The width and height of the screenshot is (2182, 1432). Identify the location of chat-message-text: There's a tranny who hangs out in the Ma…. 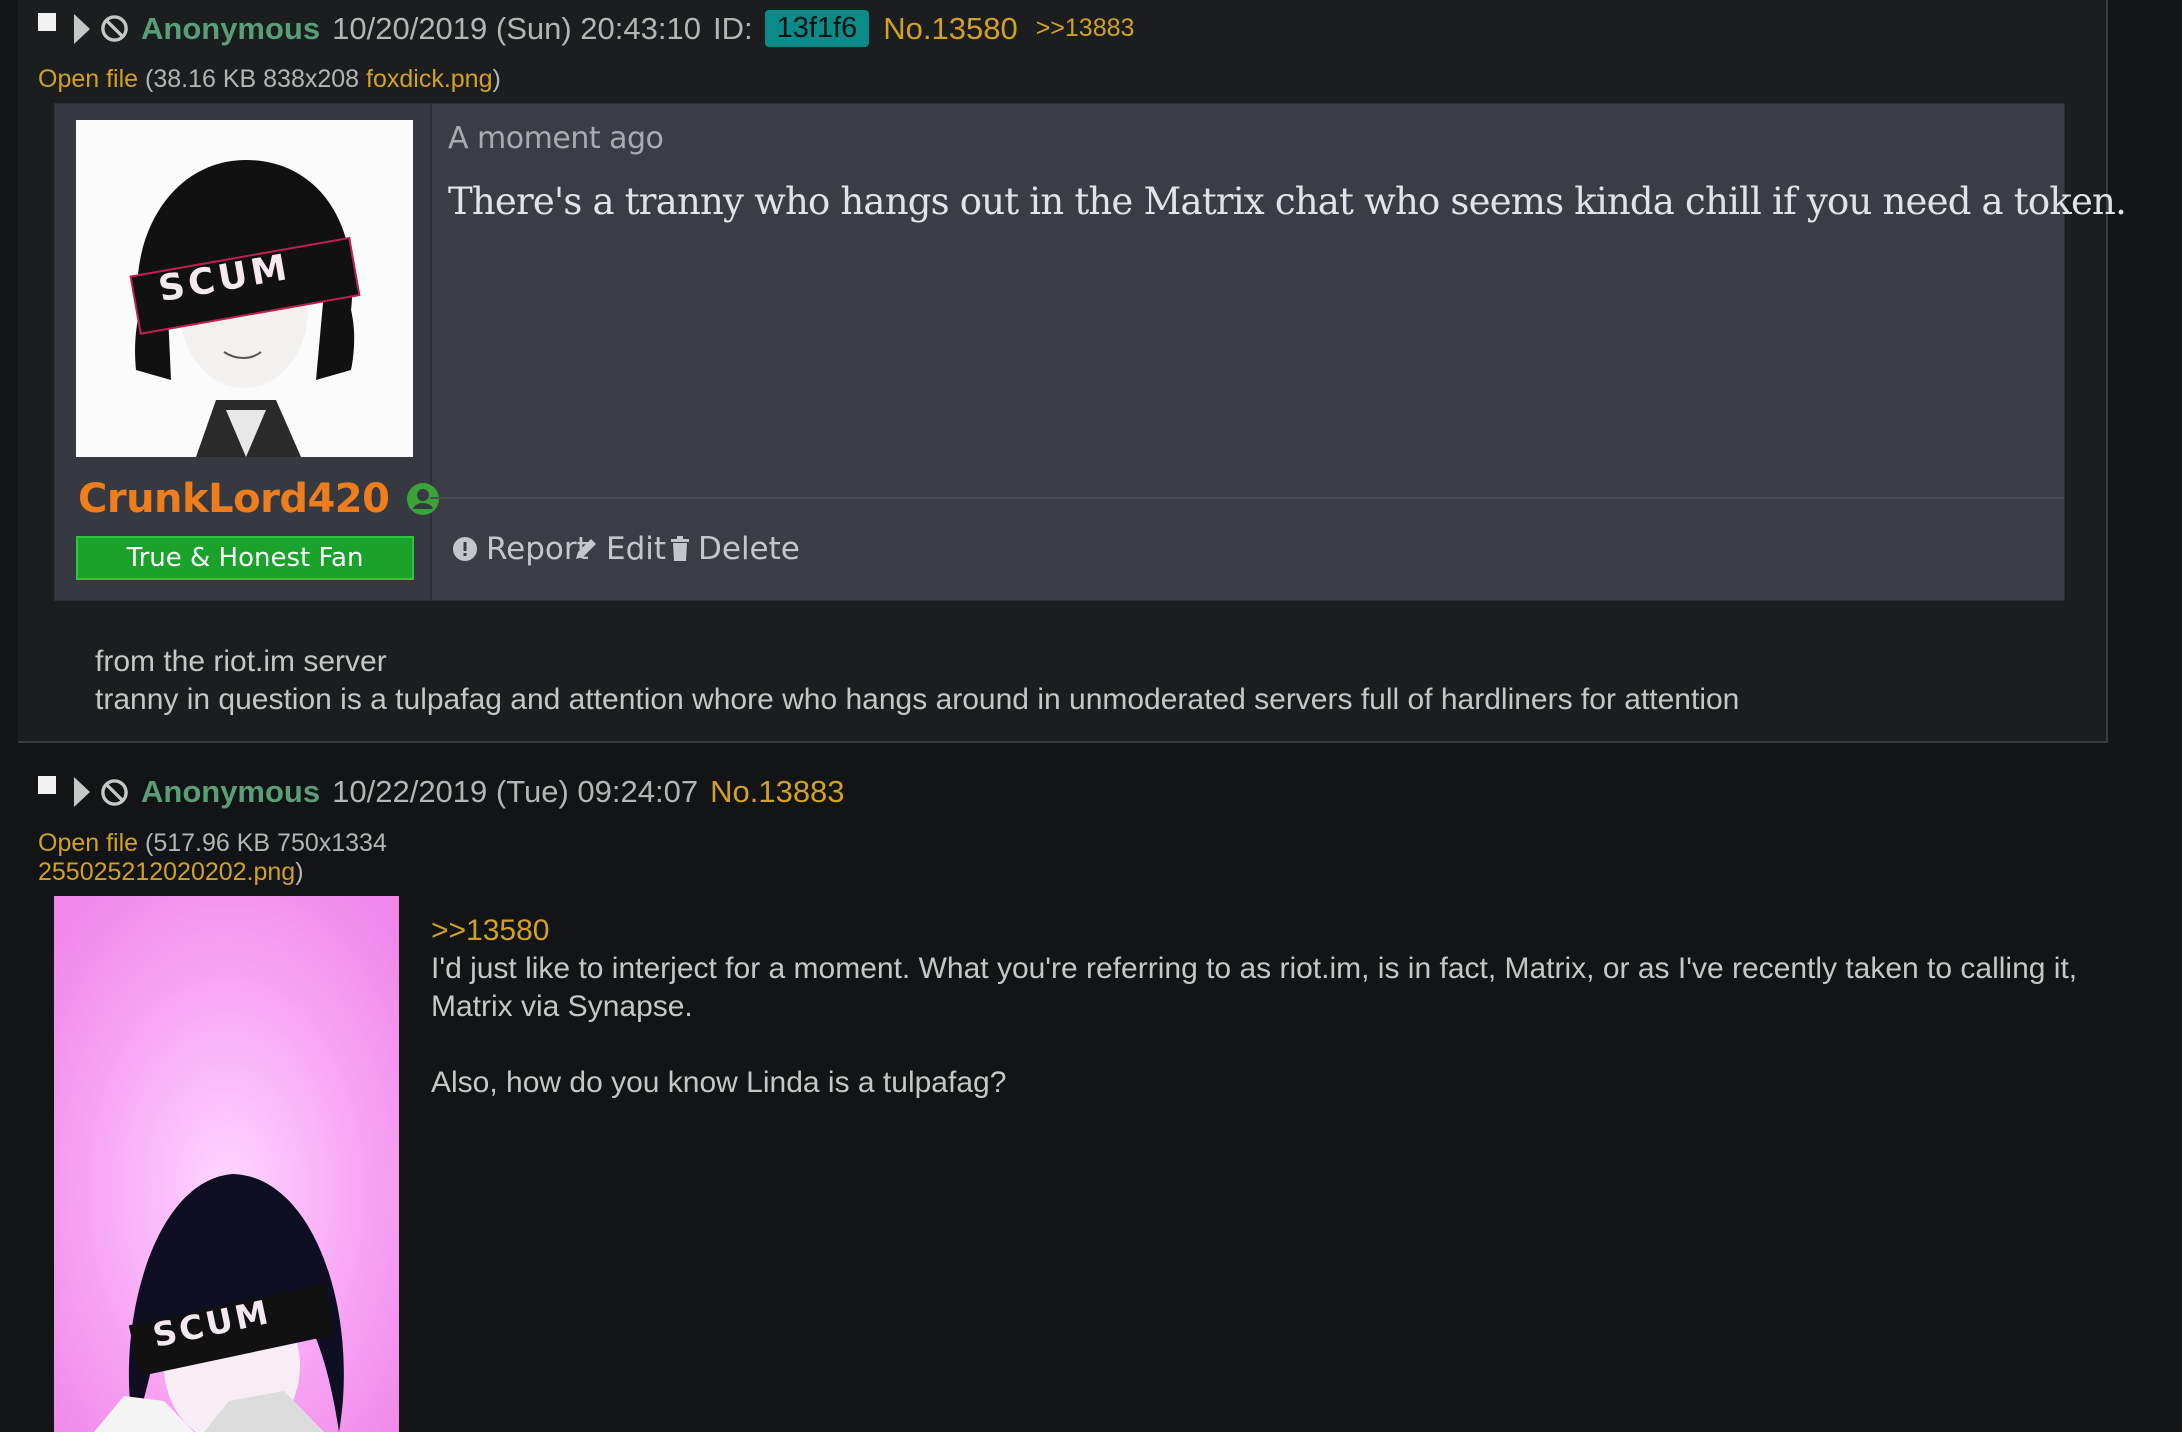
(1287, 201).